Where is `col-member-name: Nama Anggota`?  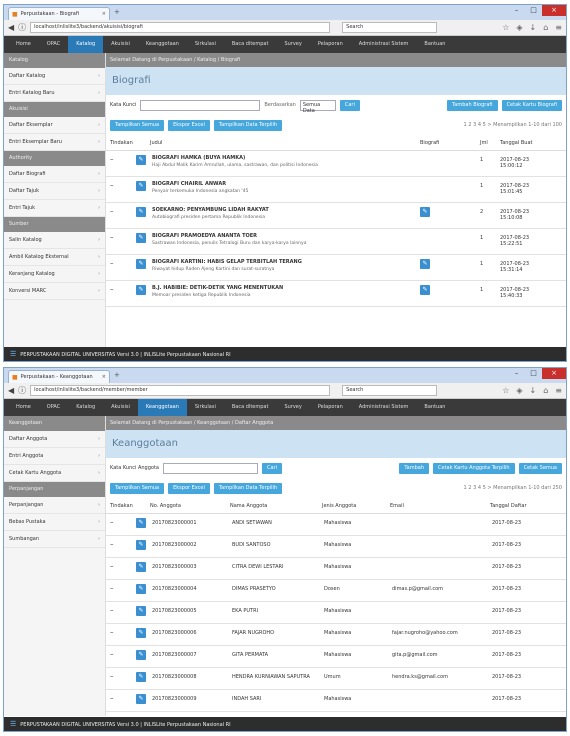 col-member-name: Nama Anggota is located at coordinates (276, 506).